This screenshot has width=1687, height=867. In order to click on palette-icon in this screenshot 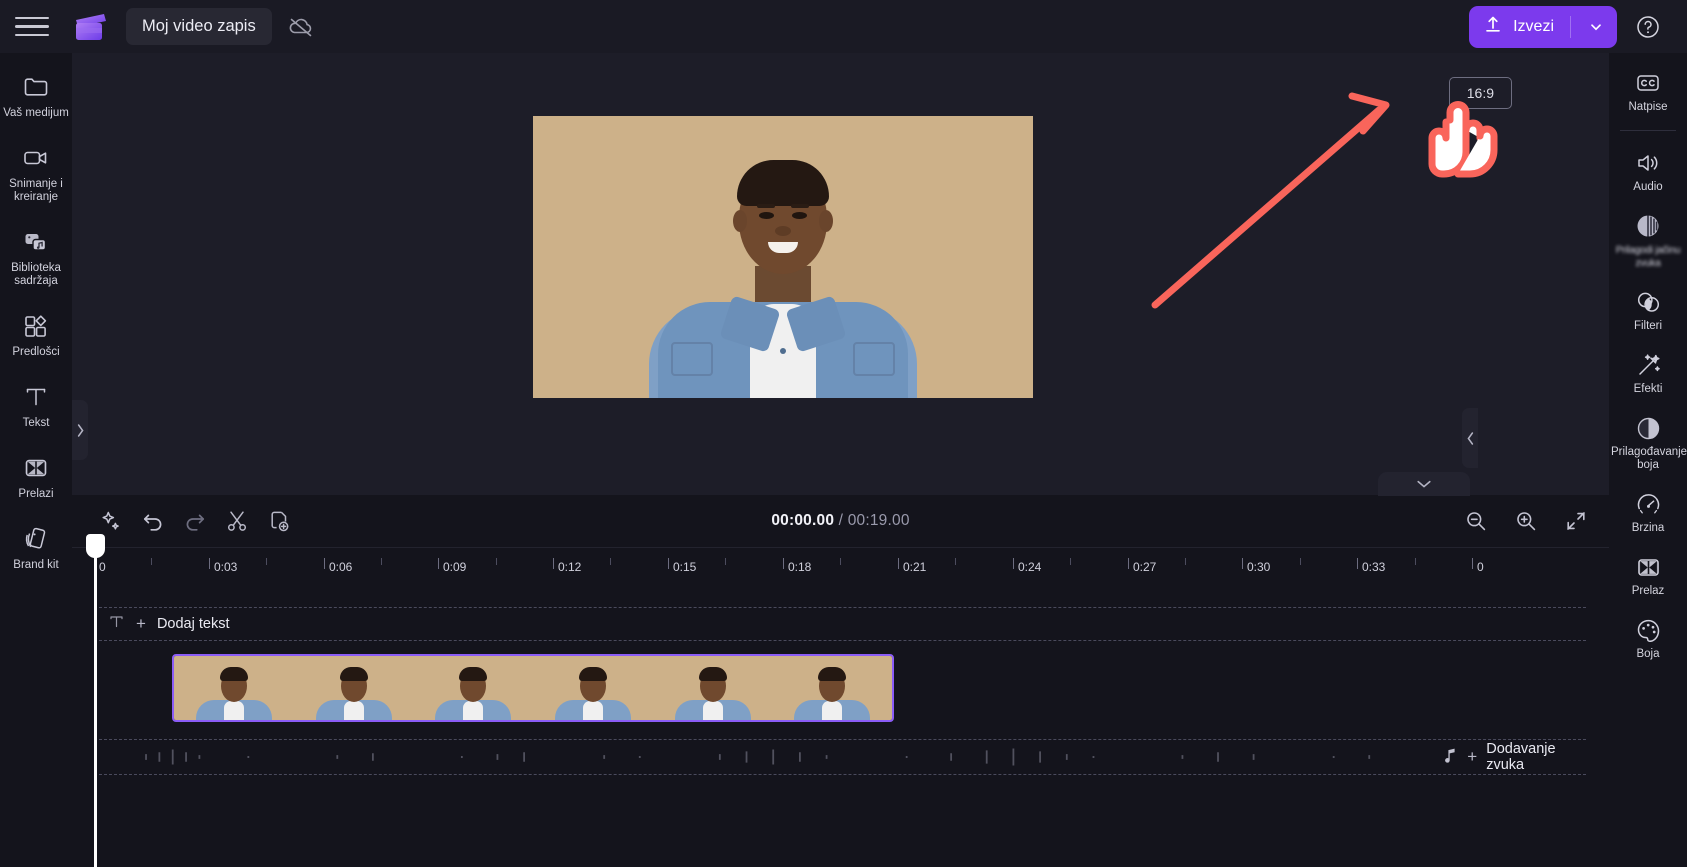, I will do `click(1648, 630)`.